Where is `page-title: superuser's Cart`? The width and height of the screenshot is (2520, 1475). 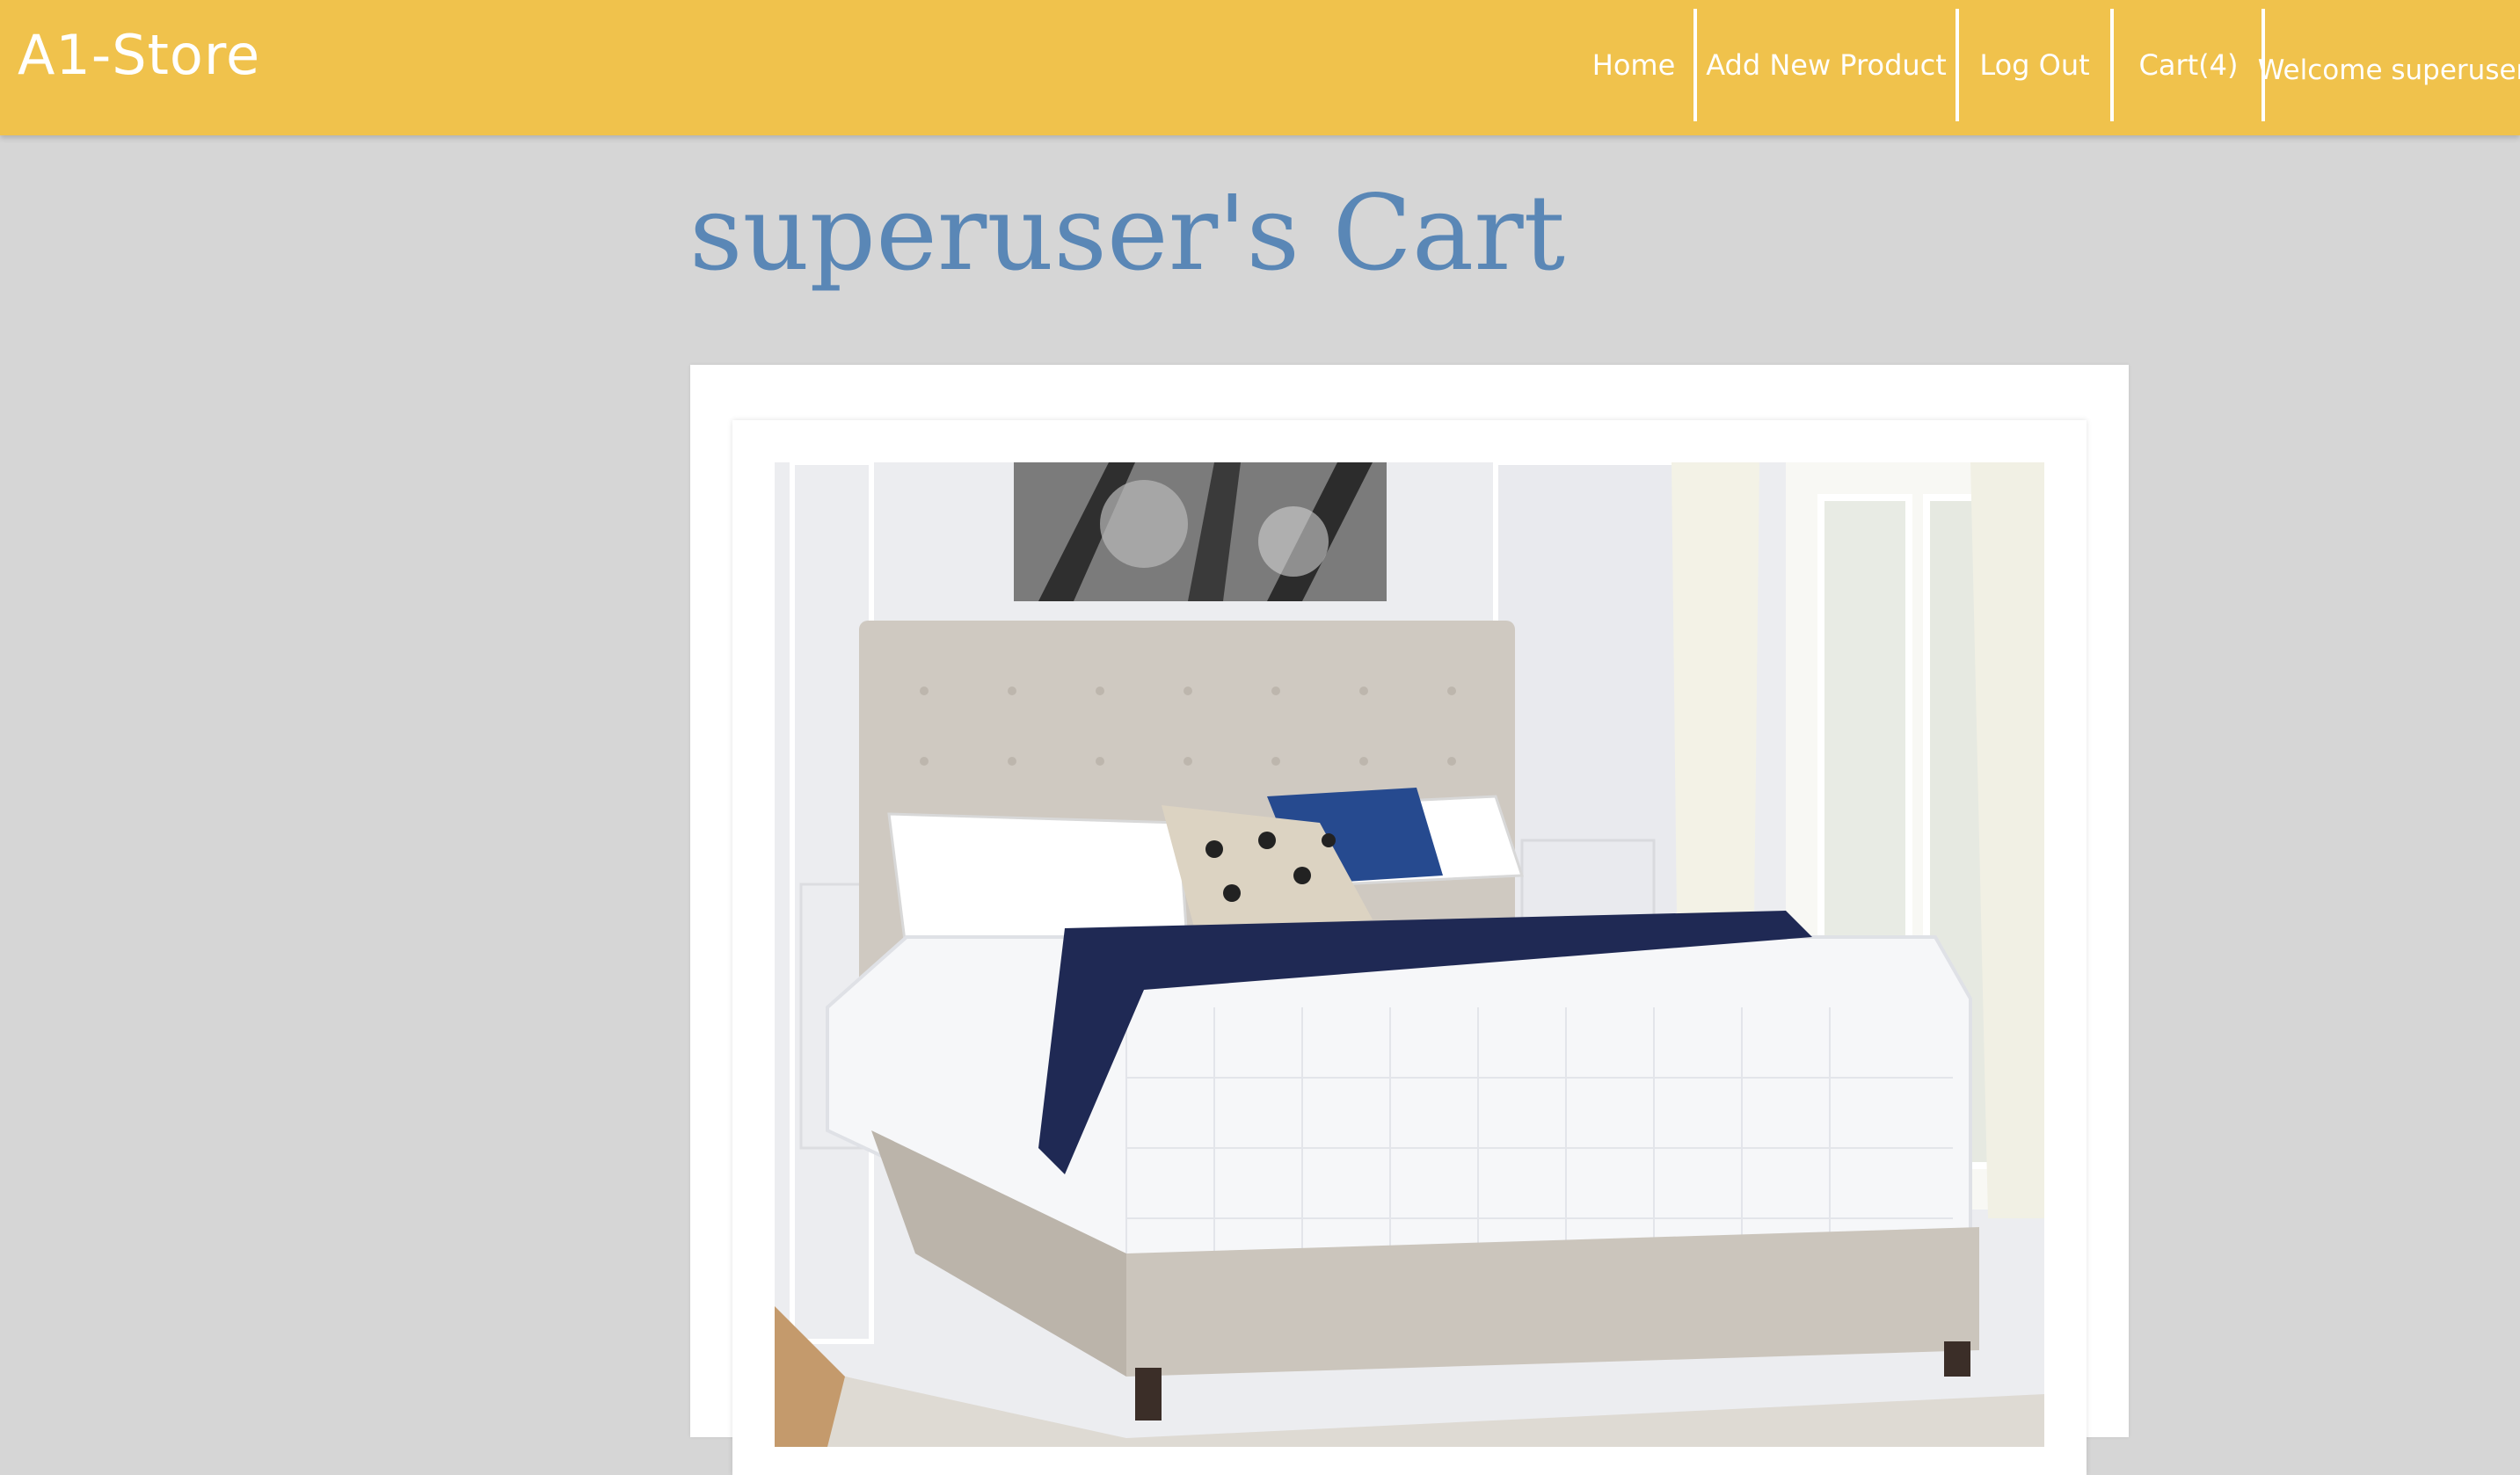
page-title: superuser's Cart is located at coordinates (1127, 233).